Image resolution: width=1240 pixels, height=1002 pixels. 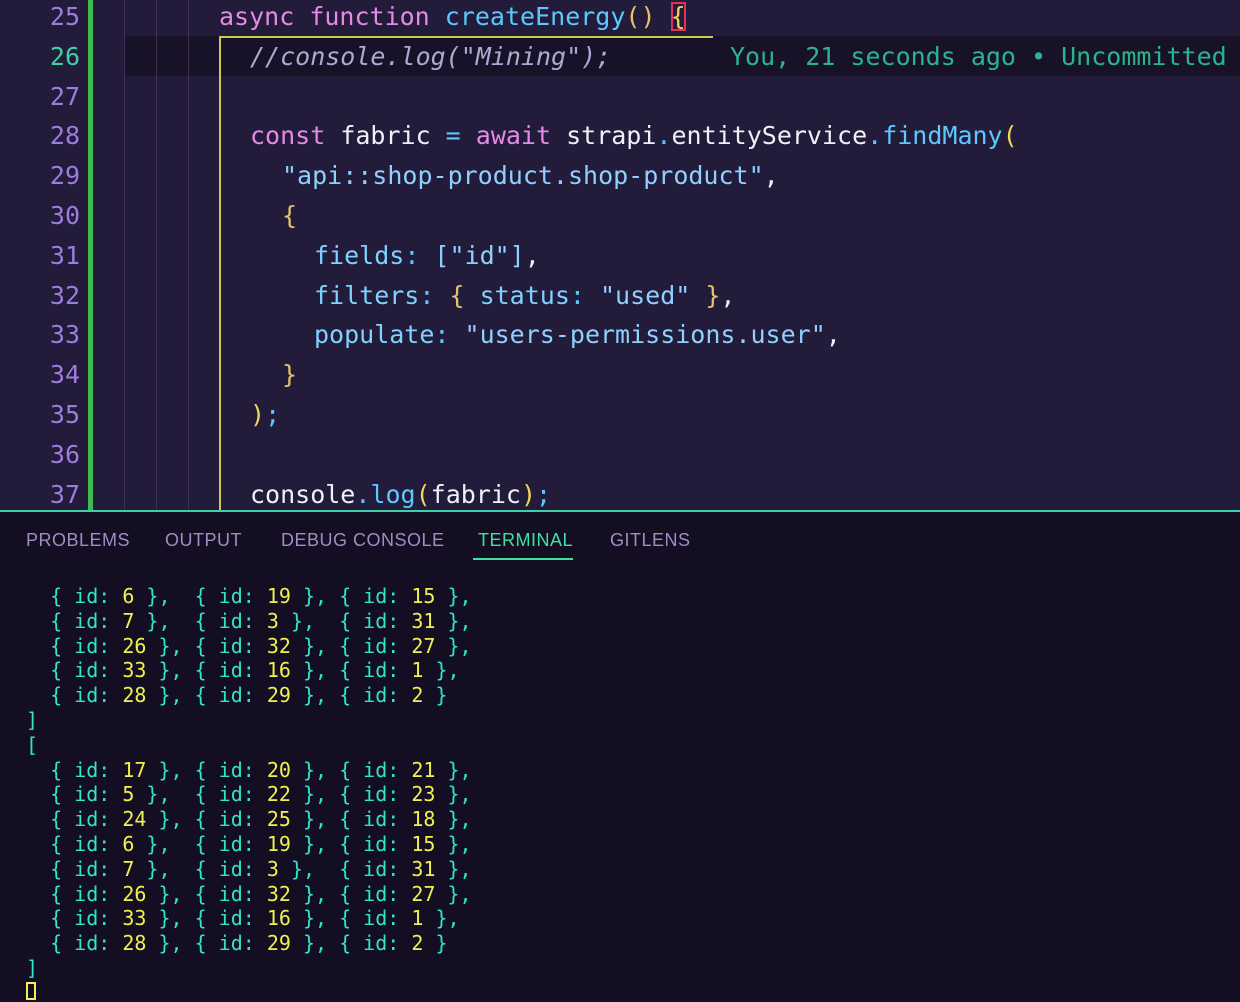 What do you see at coordinates (64, 454) in the screenshot?
I see `line-number: 36` at bounding box center [64, 454].